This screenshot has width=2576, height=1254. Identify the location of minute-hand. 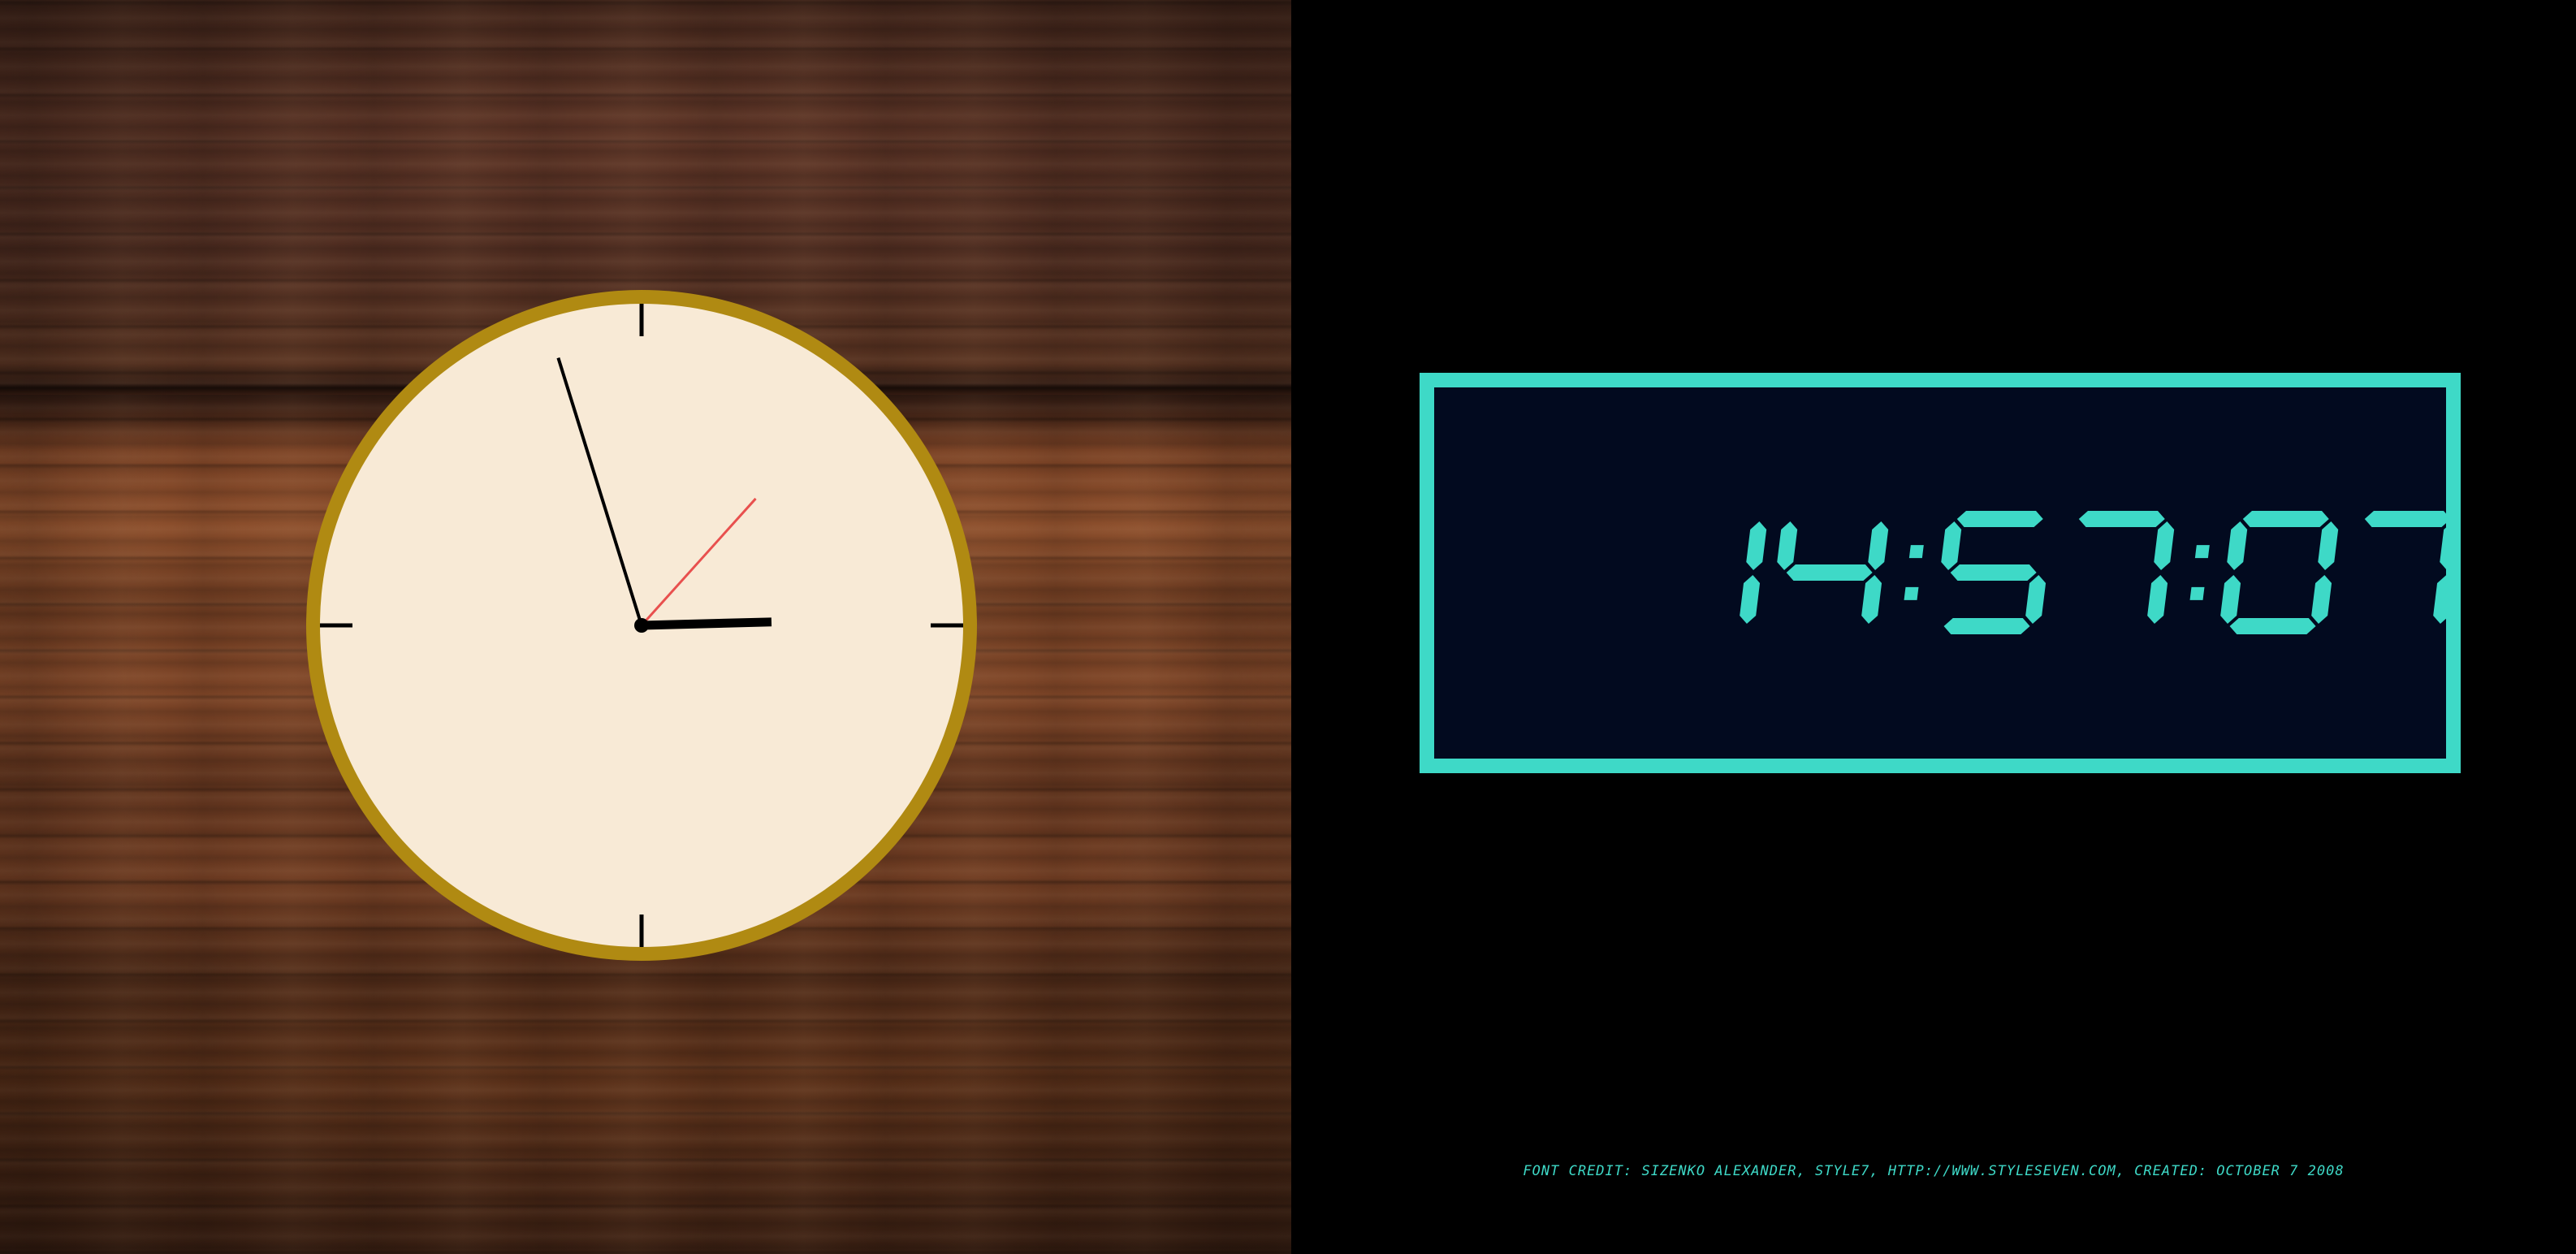
(599, 491).